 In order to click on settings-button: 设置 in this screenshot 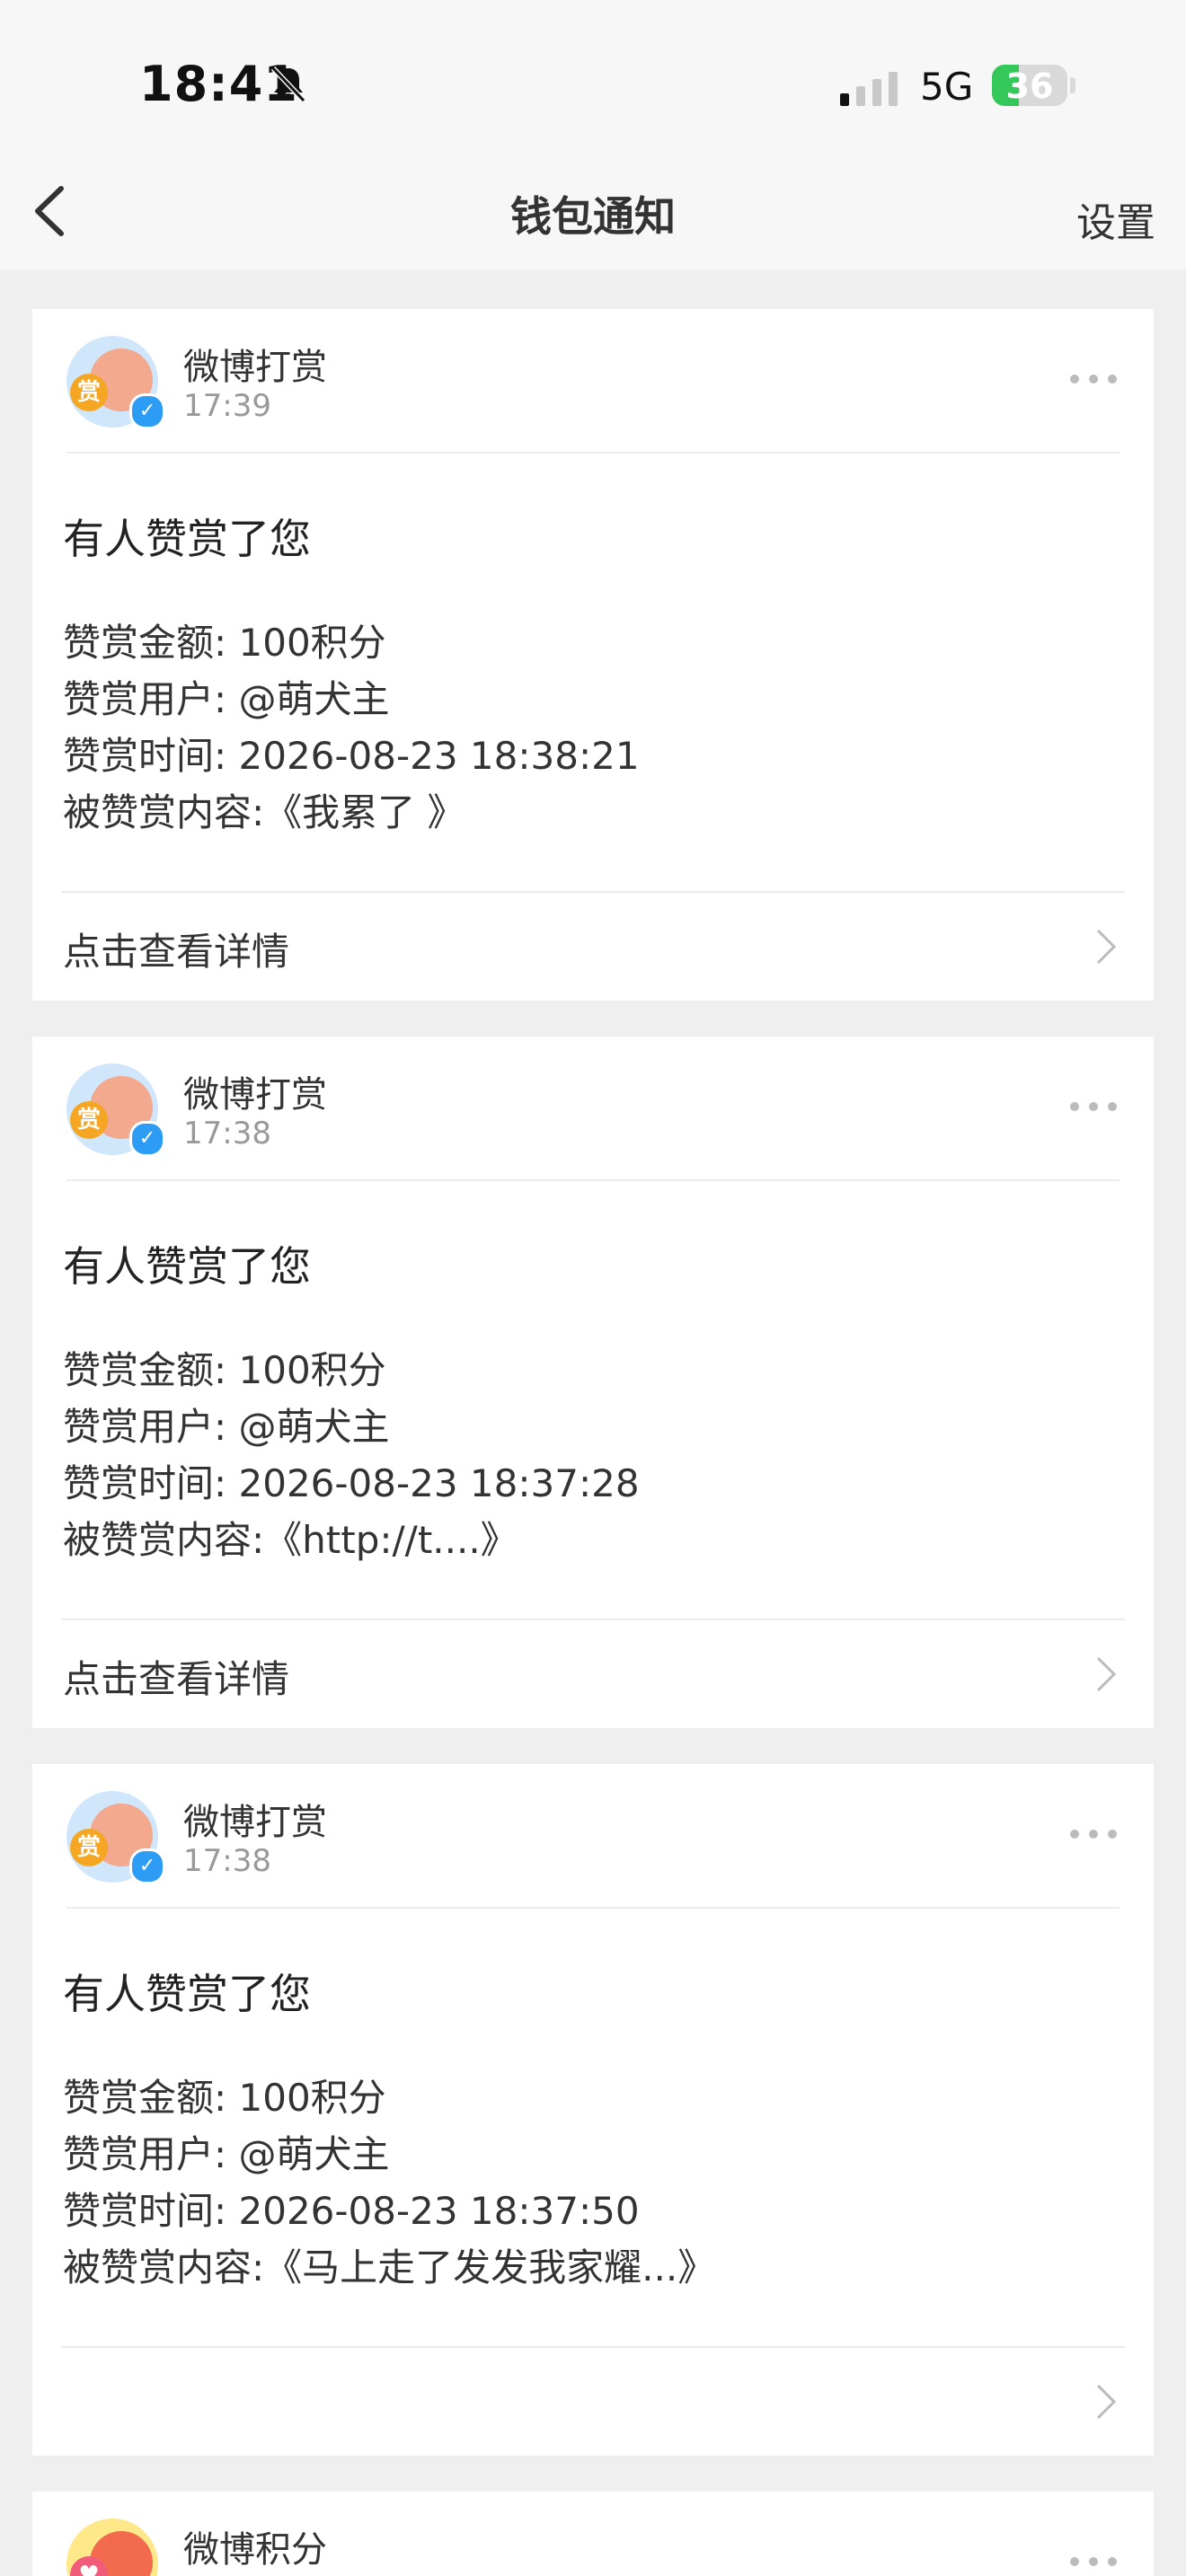, I will do `click(1115, 219)`.